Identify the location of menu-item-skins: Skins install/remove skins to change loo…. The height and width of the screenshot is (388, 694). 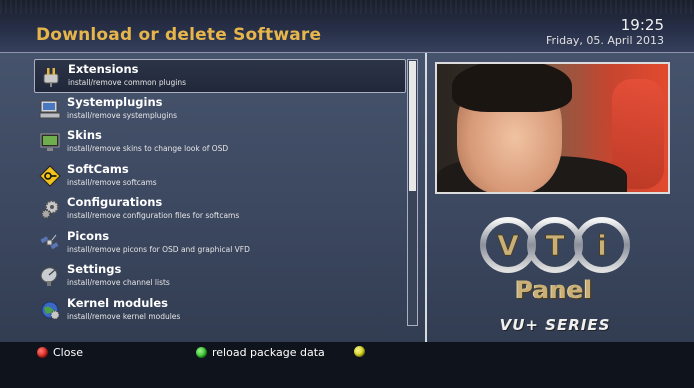
(220, 143).